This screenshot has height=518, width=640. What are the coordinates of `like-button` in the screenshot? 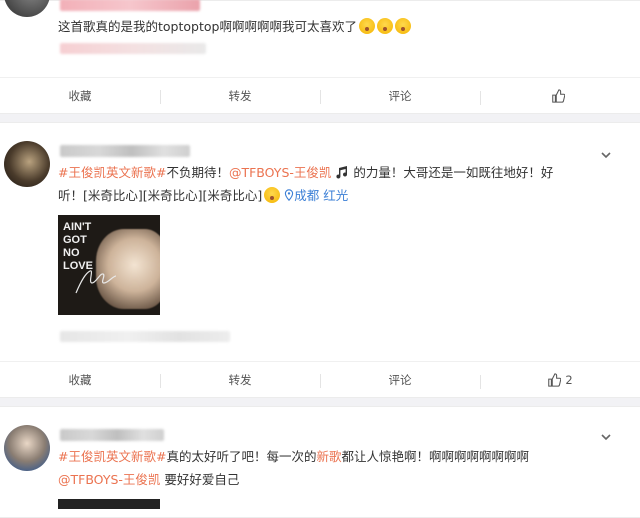 It's located at (560, 97).